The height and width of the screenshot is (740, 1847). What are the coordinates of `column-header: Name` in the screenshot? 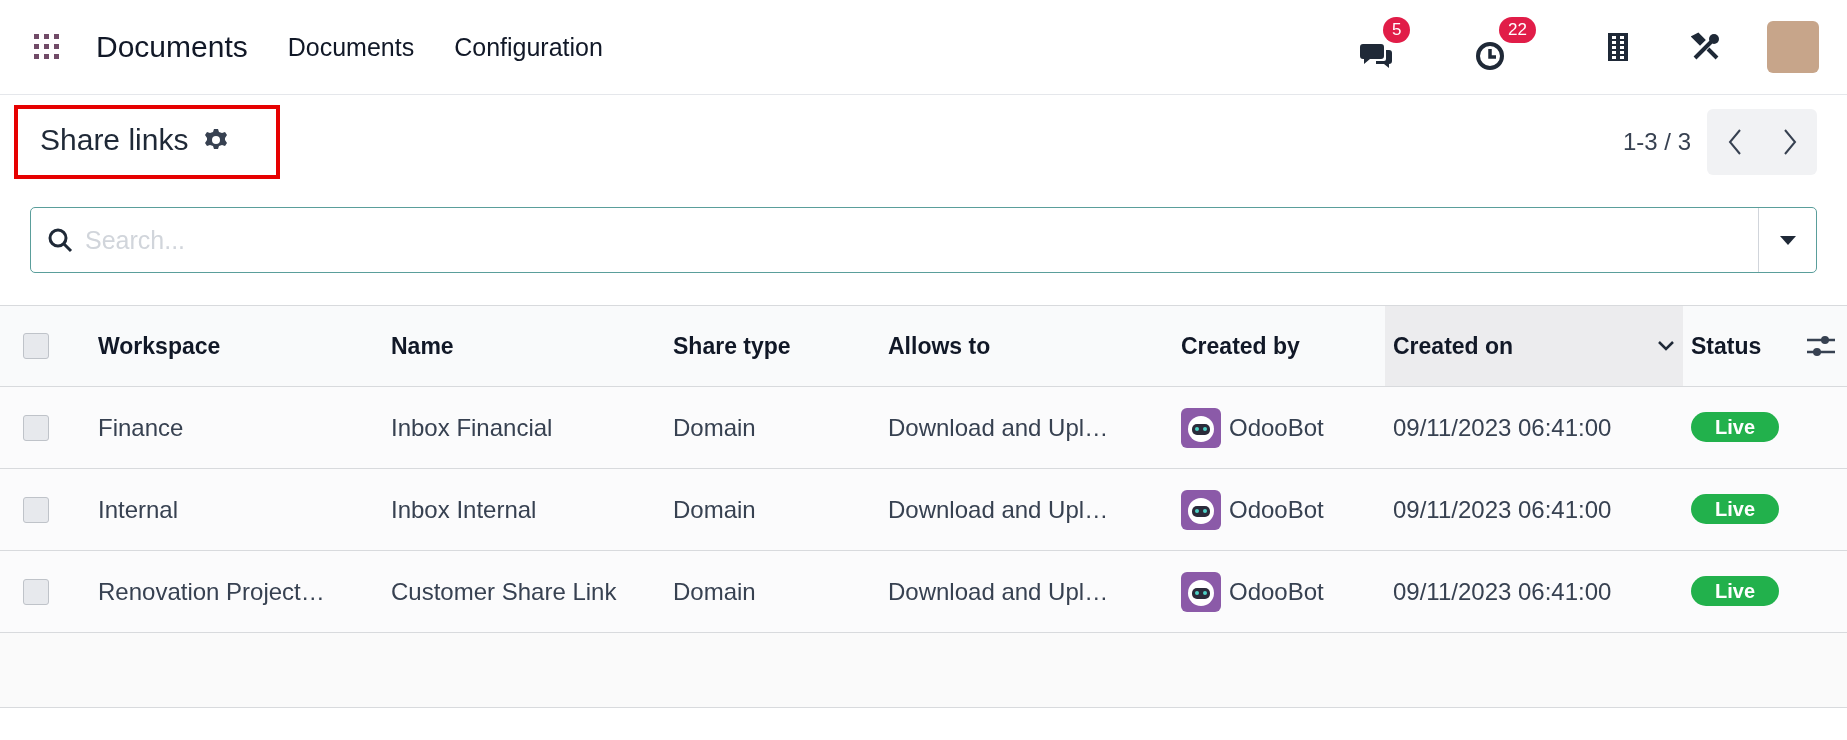 It's located at (524, 346).